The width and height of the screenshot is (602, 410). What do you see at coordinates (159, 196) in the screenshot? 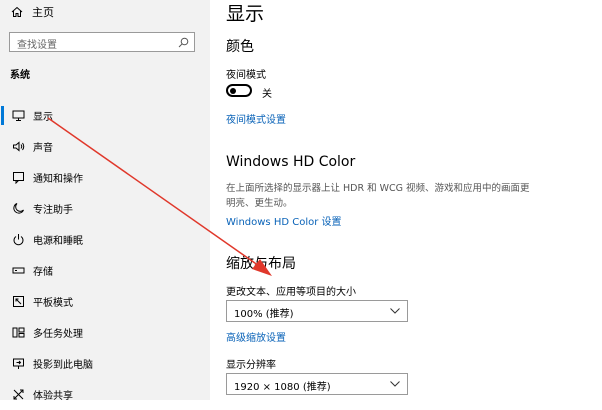
I see `annotation-arrow` at bounding box center [159, 196].